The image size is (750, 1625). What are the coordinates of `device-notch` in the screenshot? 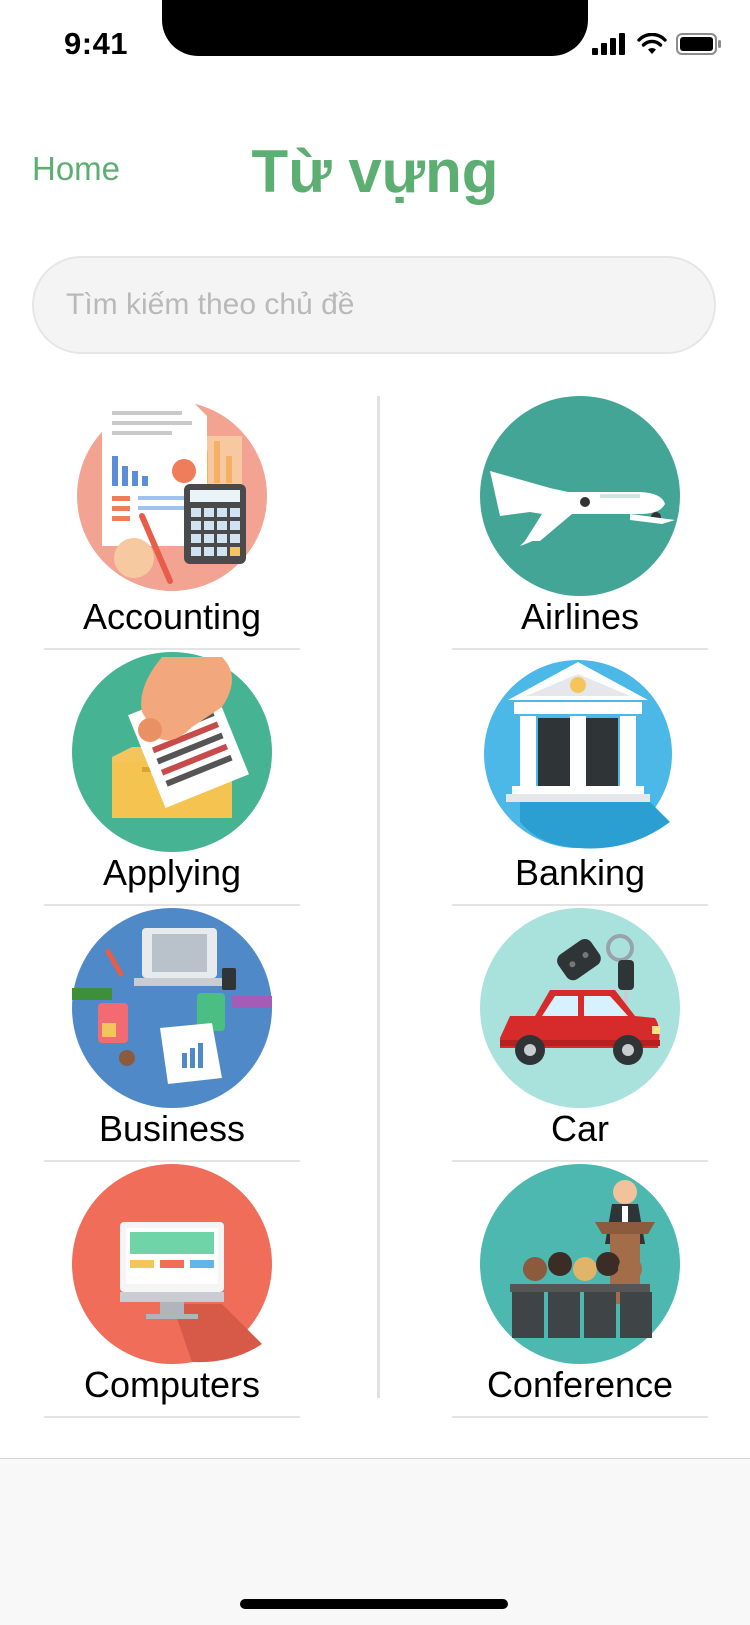 It's located at (375, 28).